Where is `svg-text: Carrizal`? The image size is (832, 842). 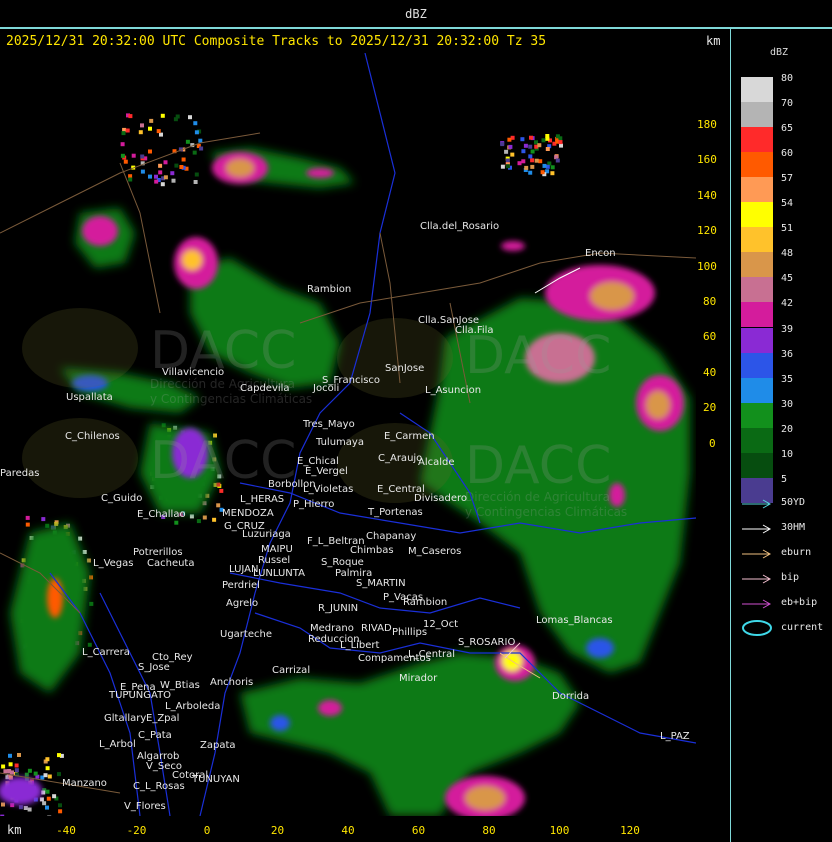
svg-text: Carrizal is located at coordinates (291, 670).